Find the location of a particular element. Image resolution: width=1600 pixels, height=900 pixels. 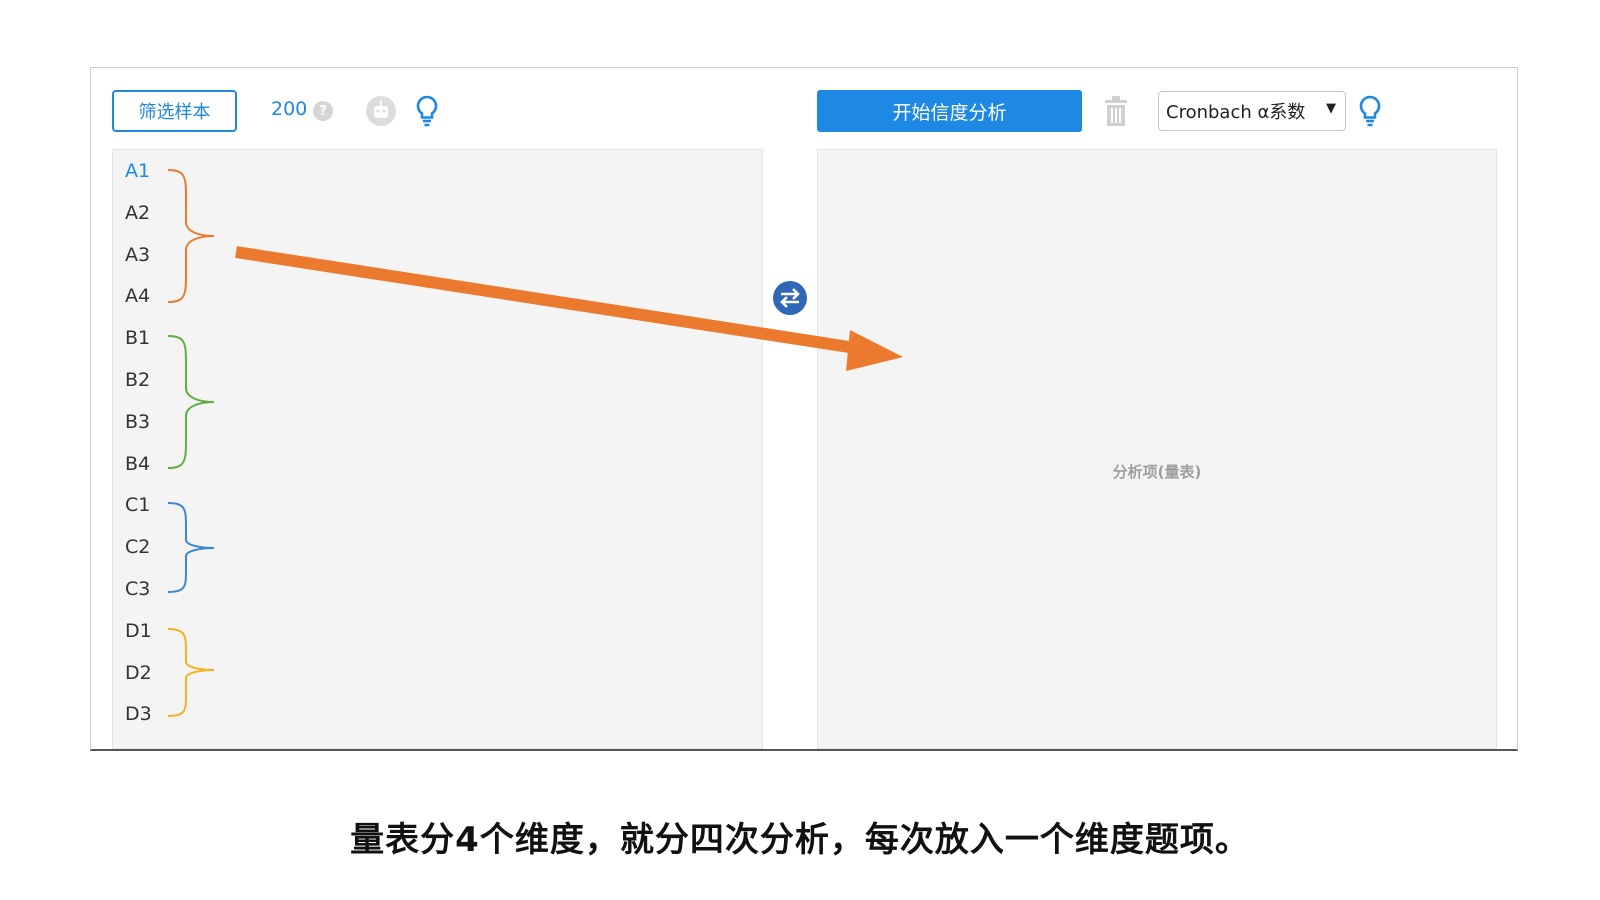

variable-item: C2 is located at coordinates (137, 547).